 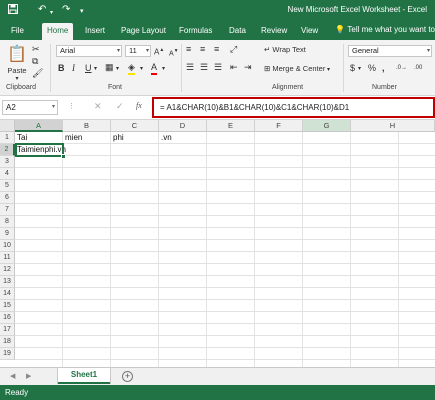 What do you see at coordinates (98, 106) in the screenshot?
I see `cancel-icon: ✕` at bounding box center [98, 106].